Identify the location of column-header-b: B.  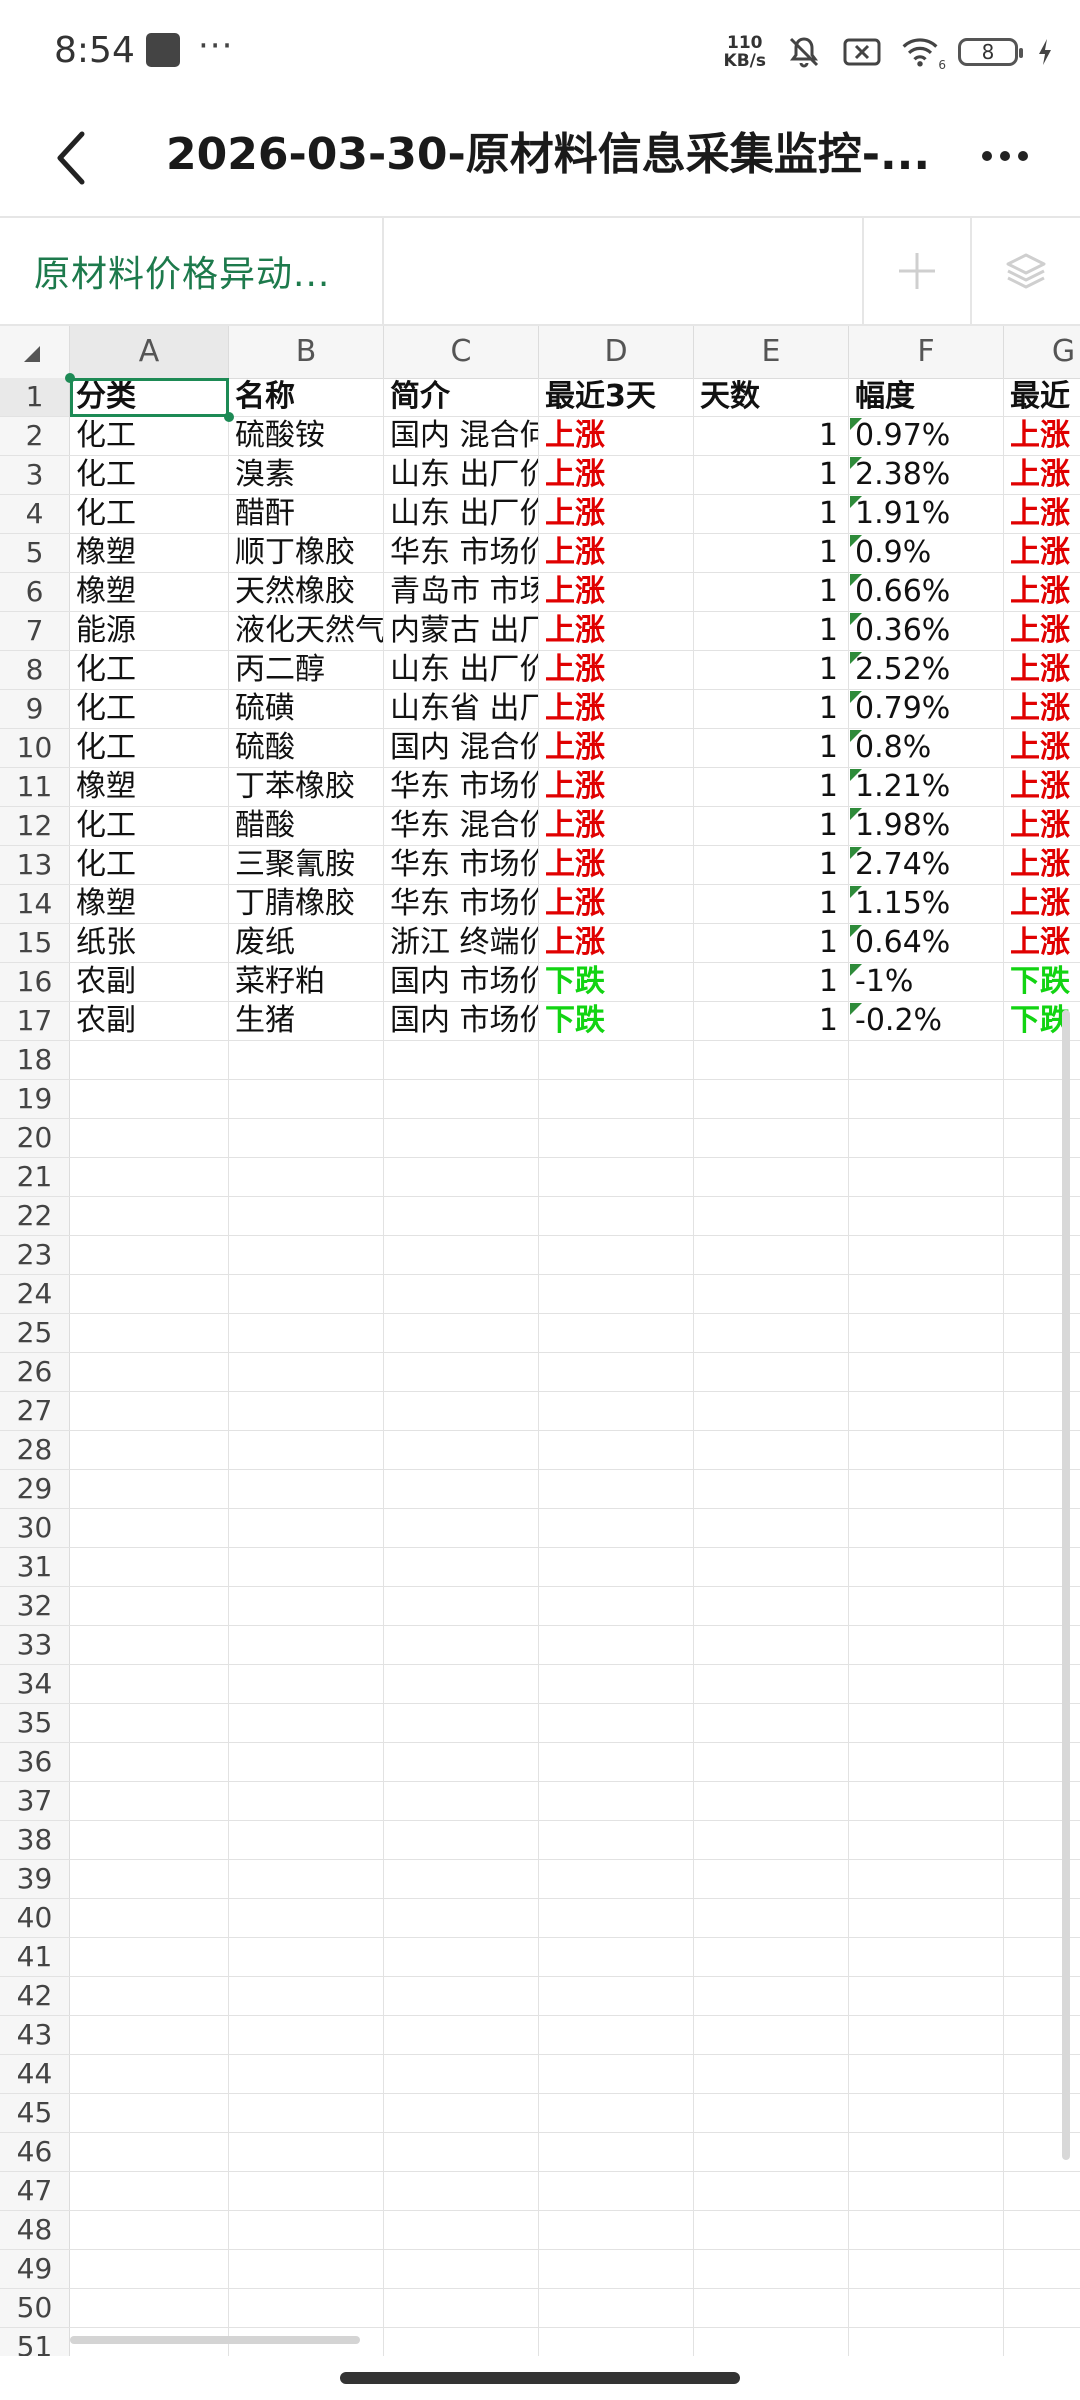
(306, 352).